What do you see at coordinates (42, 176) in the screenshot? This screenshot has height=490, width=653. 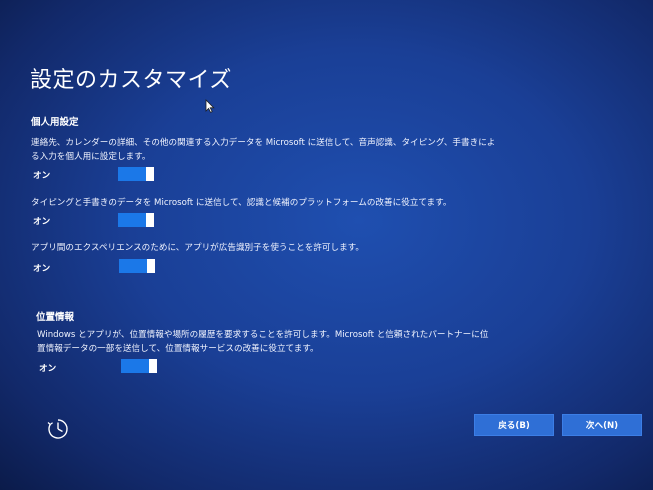 I see `personalization-item-1-toggle-label: オン` at bounding box center [42, 176].